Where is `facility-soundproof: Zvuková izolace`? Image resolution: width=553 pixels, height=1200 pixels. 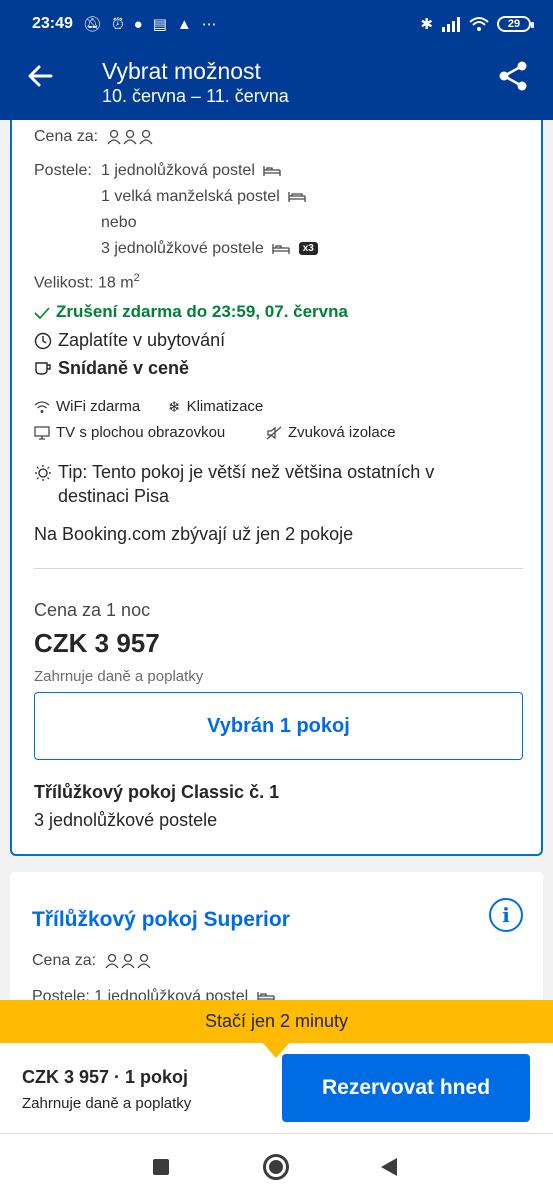 facility-soundproof: Zvuková izolace is located at coordinates (331, 432).